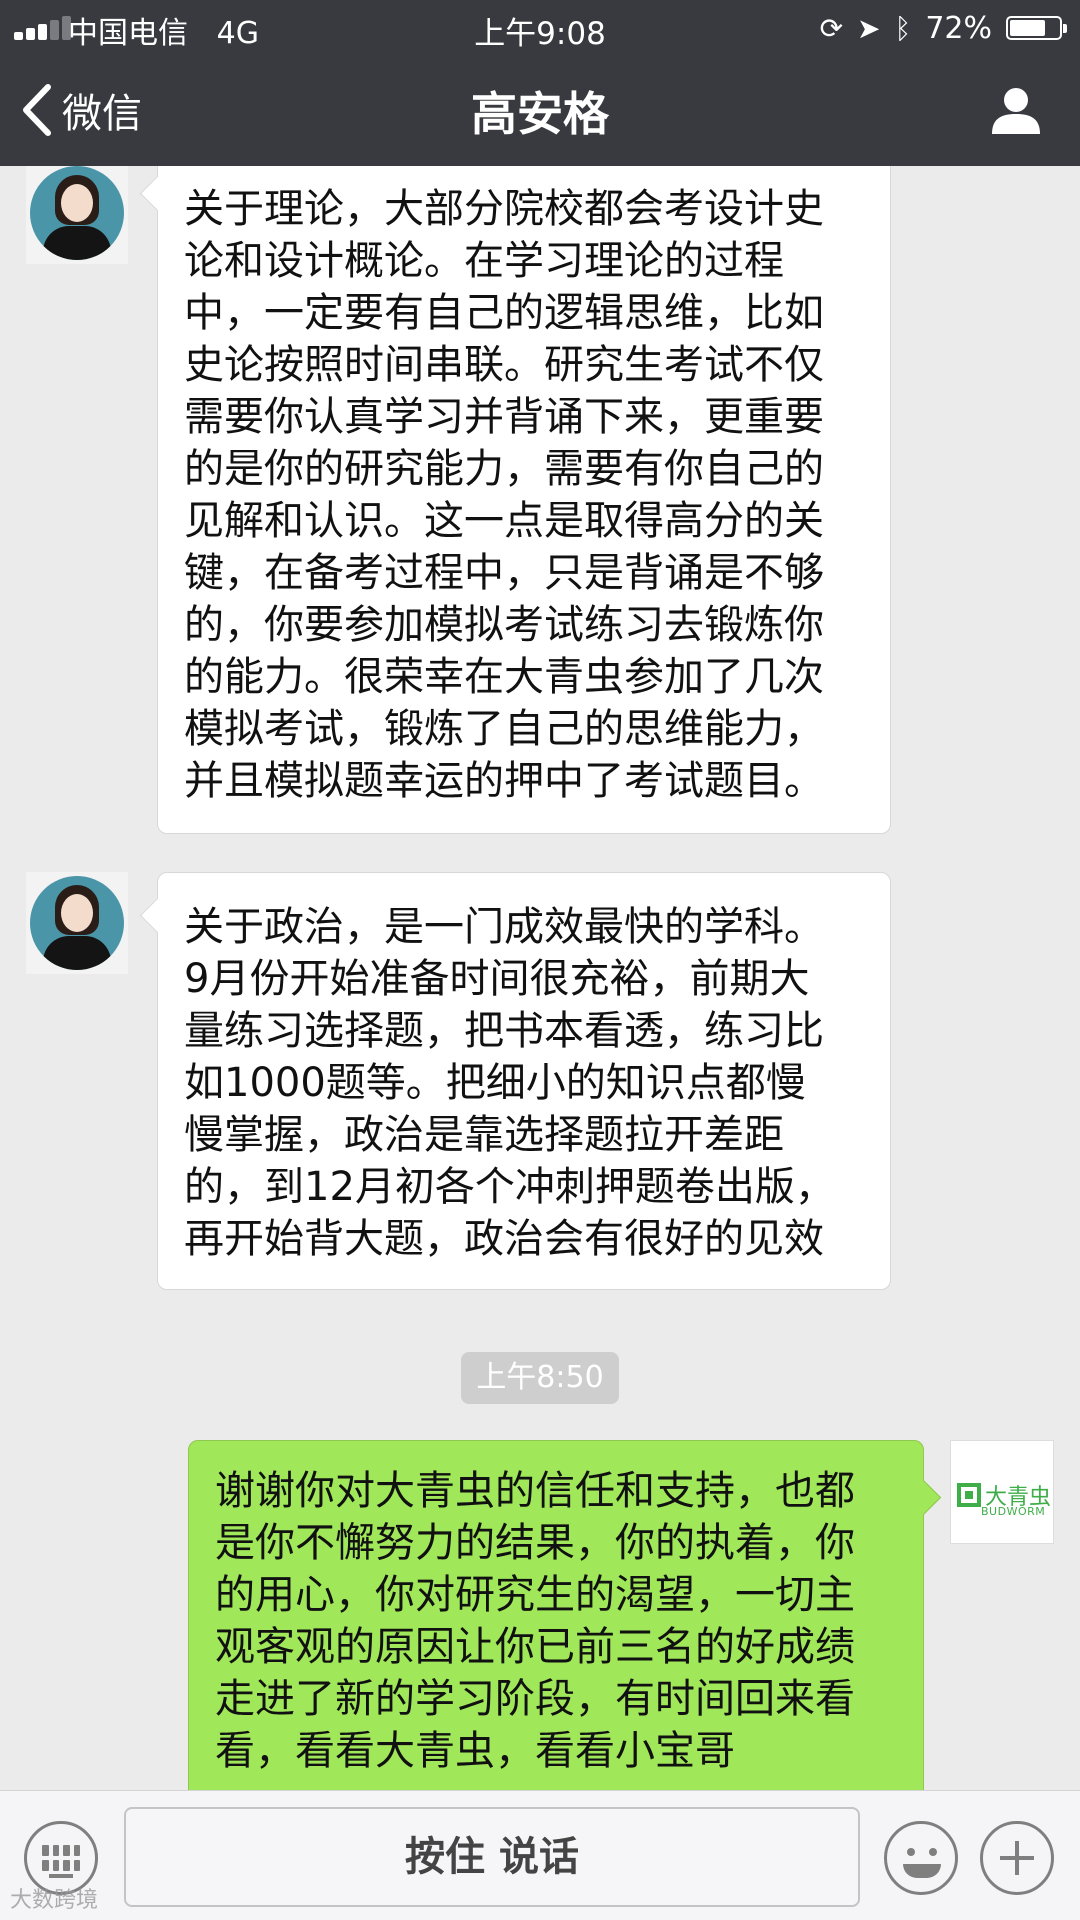  I want to click on message-line: 再开始背大题，政治会有很好的见效, so click(504, 1239).